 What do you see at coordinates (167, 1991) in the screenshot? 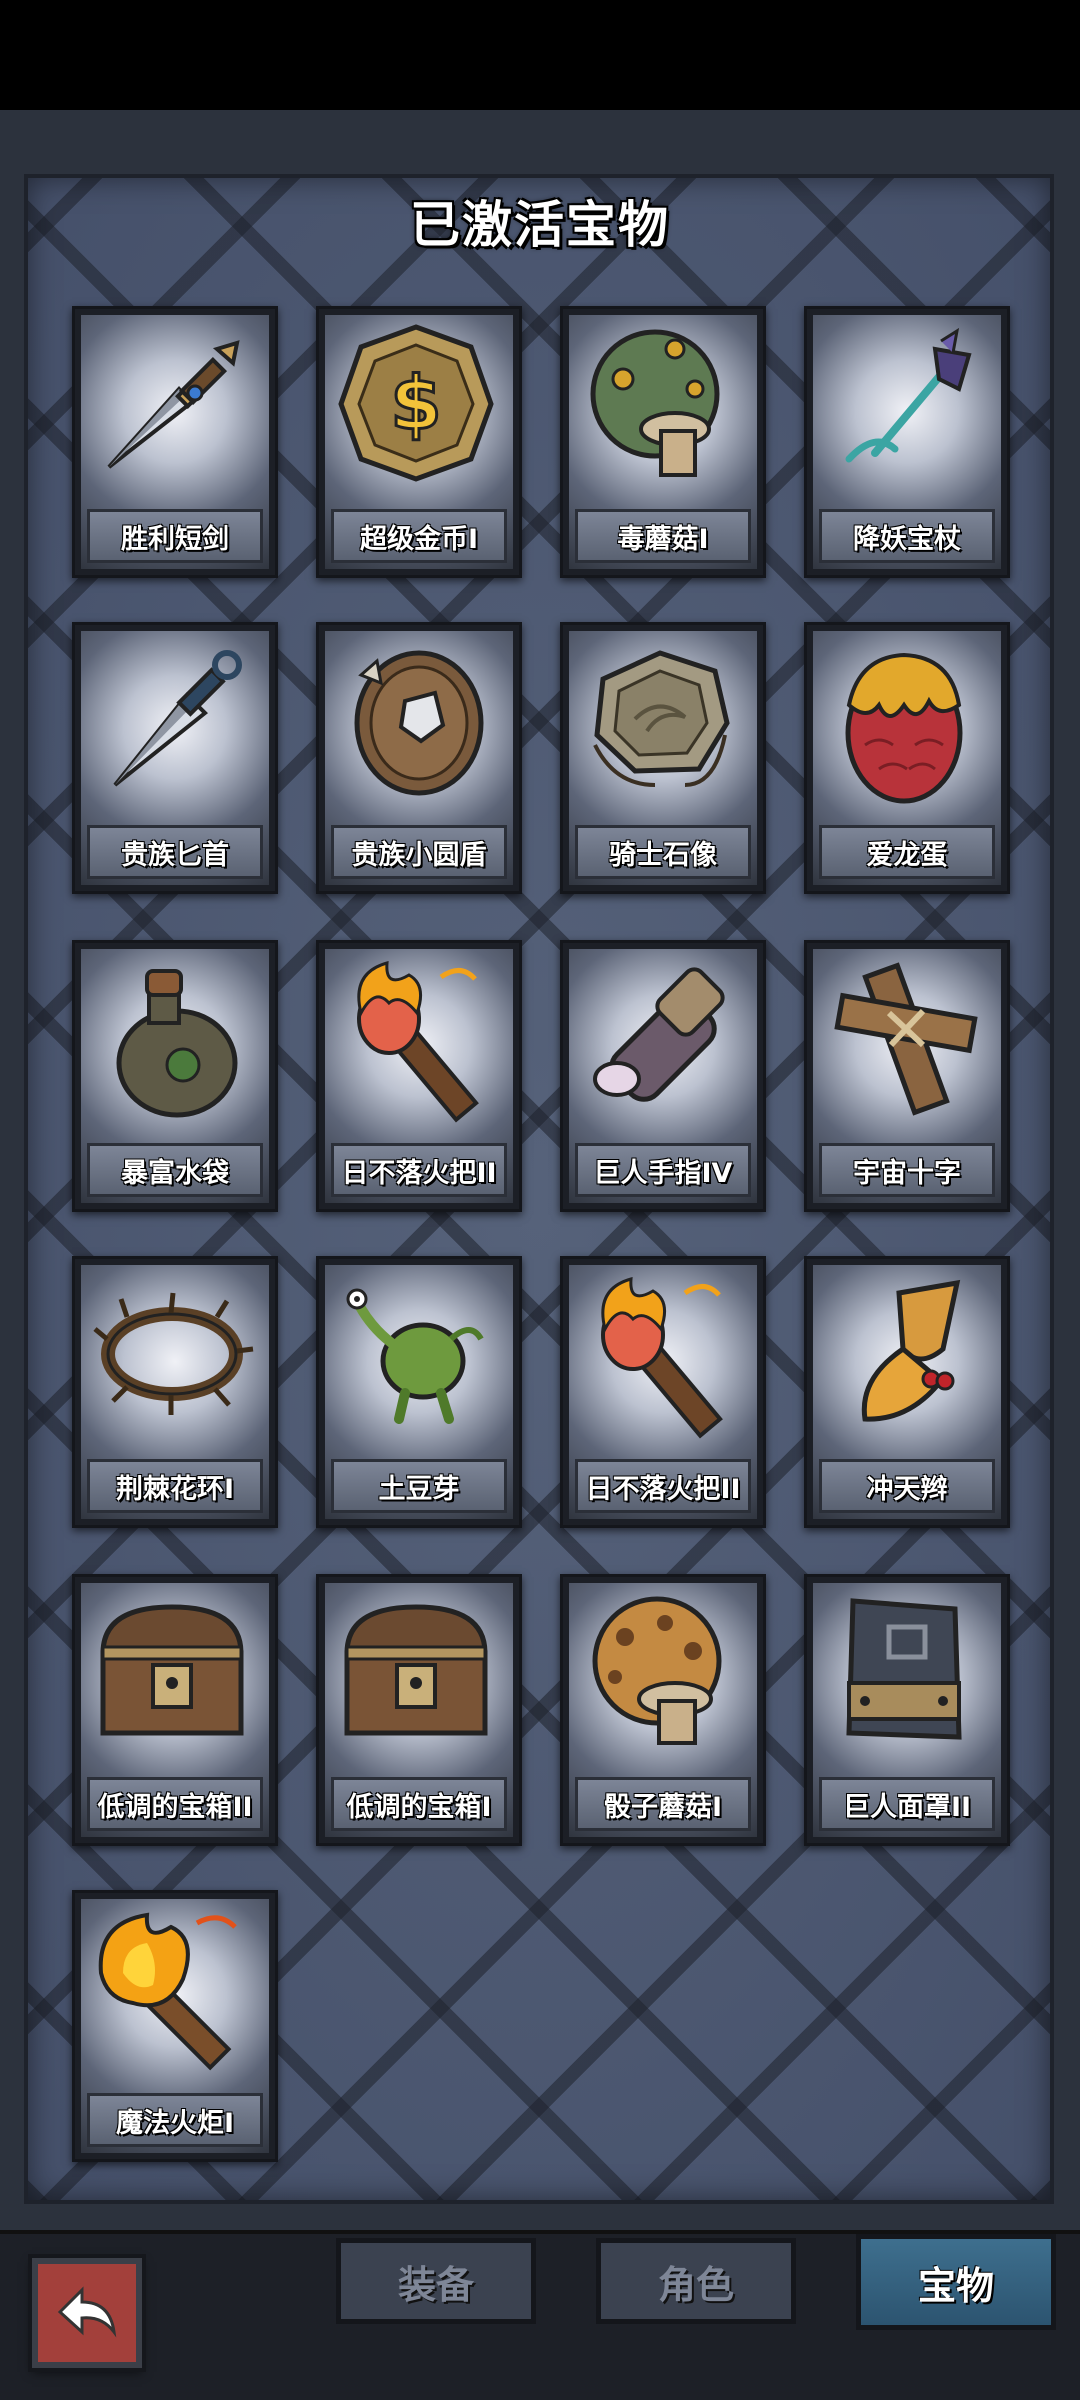
I see `magic-torch-icon` at bounding box center [167, 1991].